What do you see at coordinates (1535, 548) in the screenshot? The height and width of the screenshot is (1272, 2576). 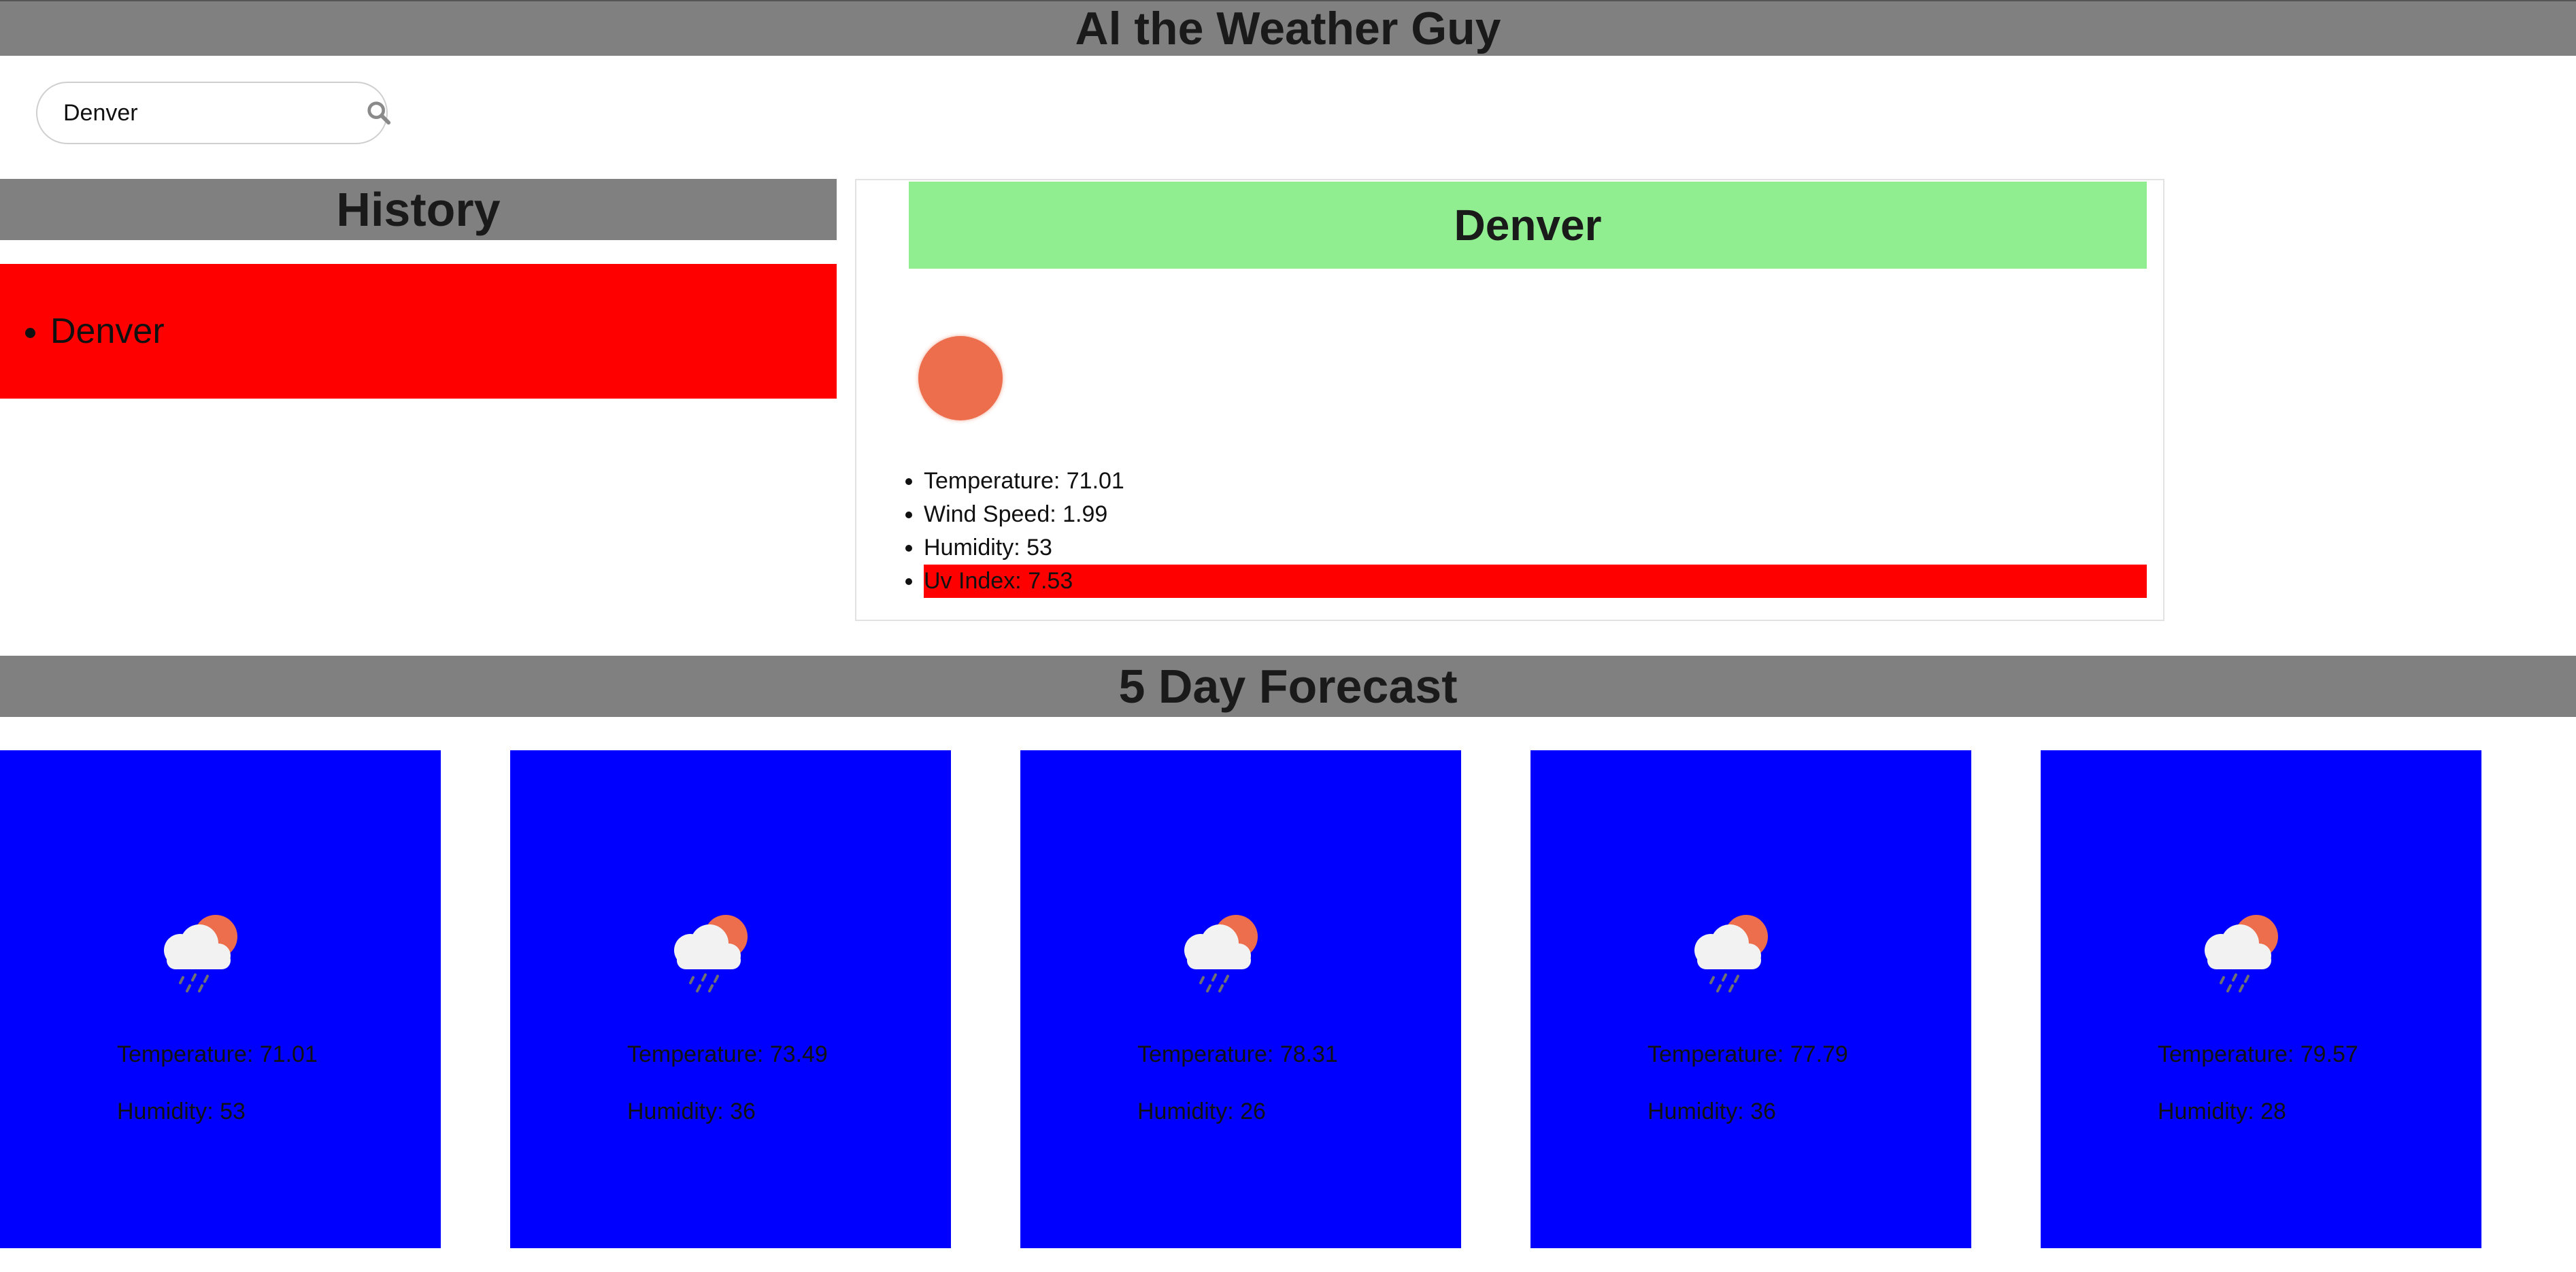 I see `humidity-value: Humidity: 53` at bounding box center [1535, 548].